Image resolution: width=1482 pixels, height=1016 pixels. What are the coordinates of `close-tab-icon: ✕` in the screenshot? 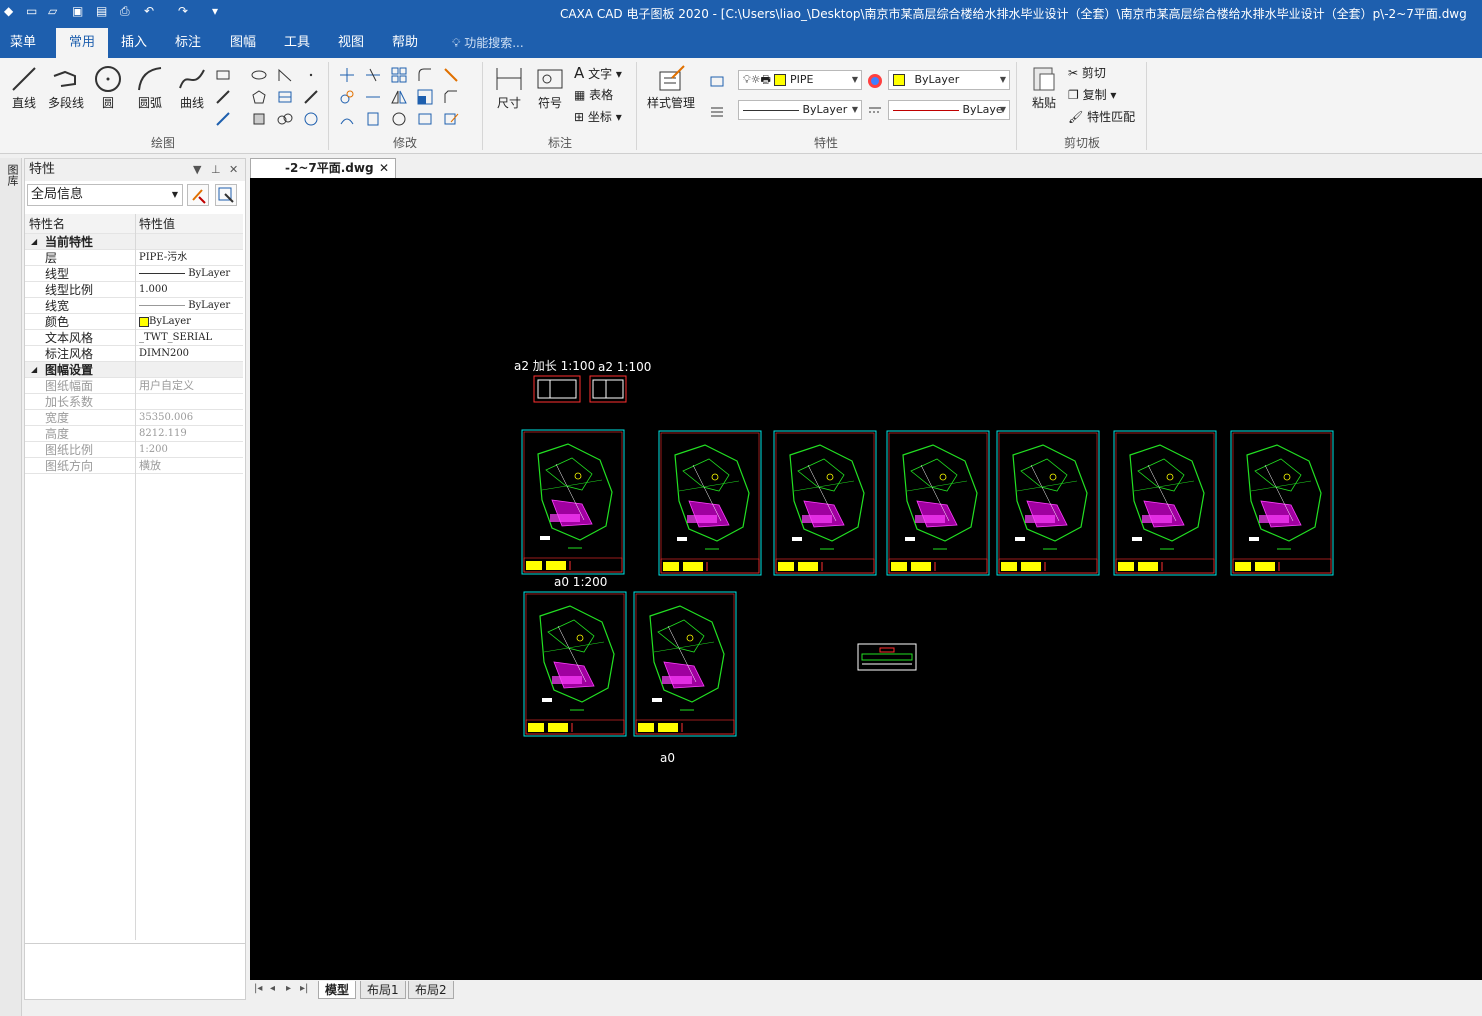 It's located at (384, 168).